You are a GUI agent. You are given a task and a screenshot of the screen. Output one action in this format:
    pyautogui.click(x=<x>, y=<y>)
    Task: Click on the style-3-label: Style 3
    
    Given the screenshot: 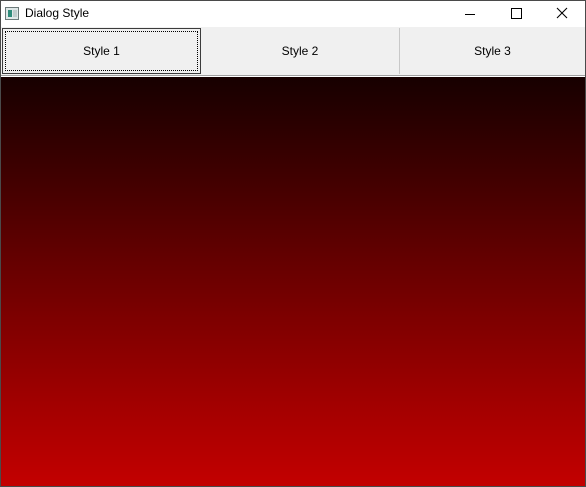 What is the action you would take?
    pyautogui.click(x=492, y=51)
    